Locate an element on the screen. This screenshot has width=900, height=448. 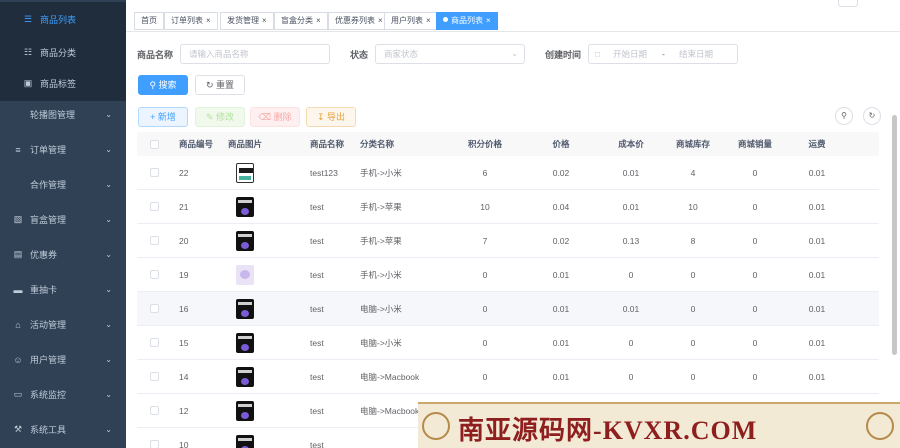
sidebar-item: ⚒ 系统工具 ⌄ is located at coordinates (63, 429).